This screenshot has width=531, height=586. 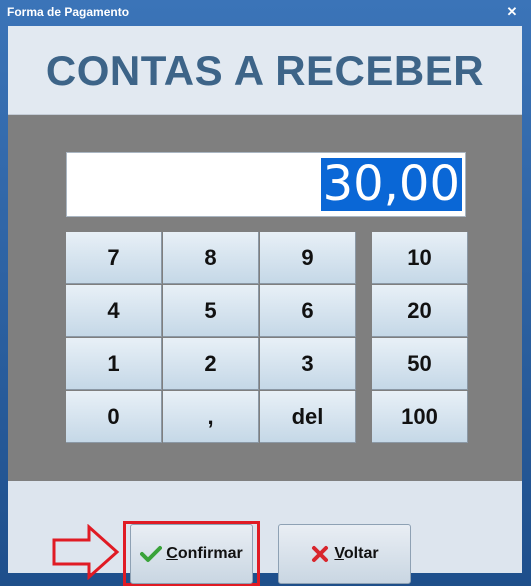 I want to click on page-title: CONTAS A RECEBER, so click(x=265, y=70).